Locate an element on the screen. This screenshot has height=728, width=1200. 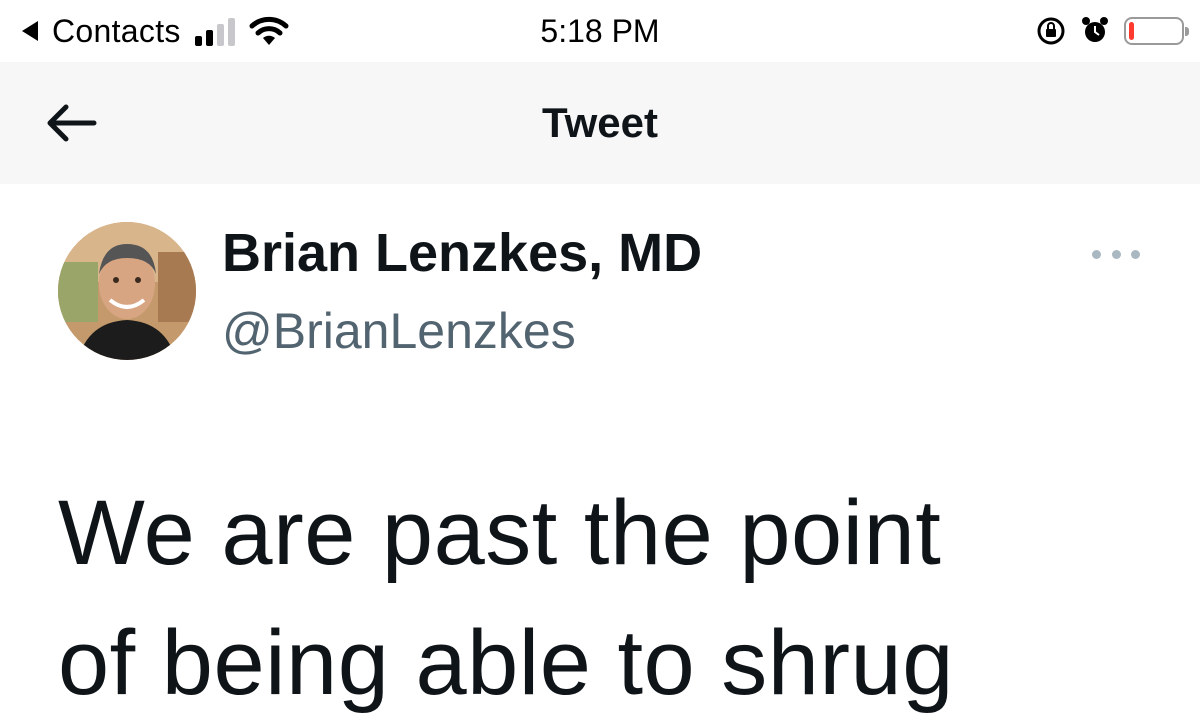
author-name: Brian Lenzkes, MD is located at coordinates (462, 253).